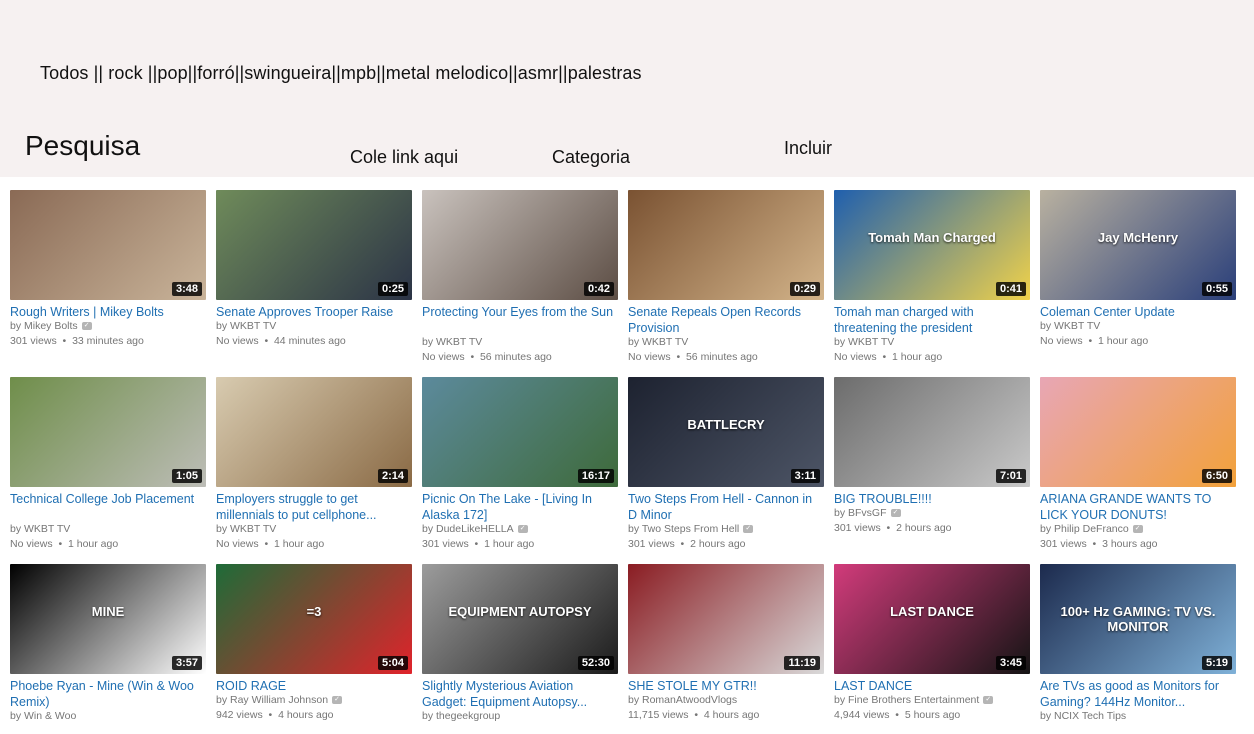  What do you see at coordinates (932, 237) in the screenshot?
I see `thumbnail-overlay-text: Tomah Man Charged` at bounding box center [932, 237].